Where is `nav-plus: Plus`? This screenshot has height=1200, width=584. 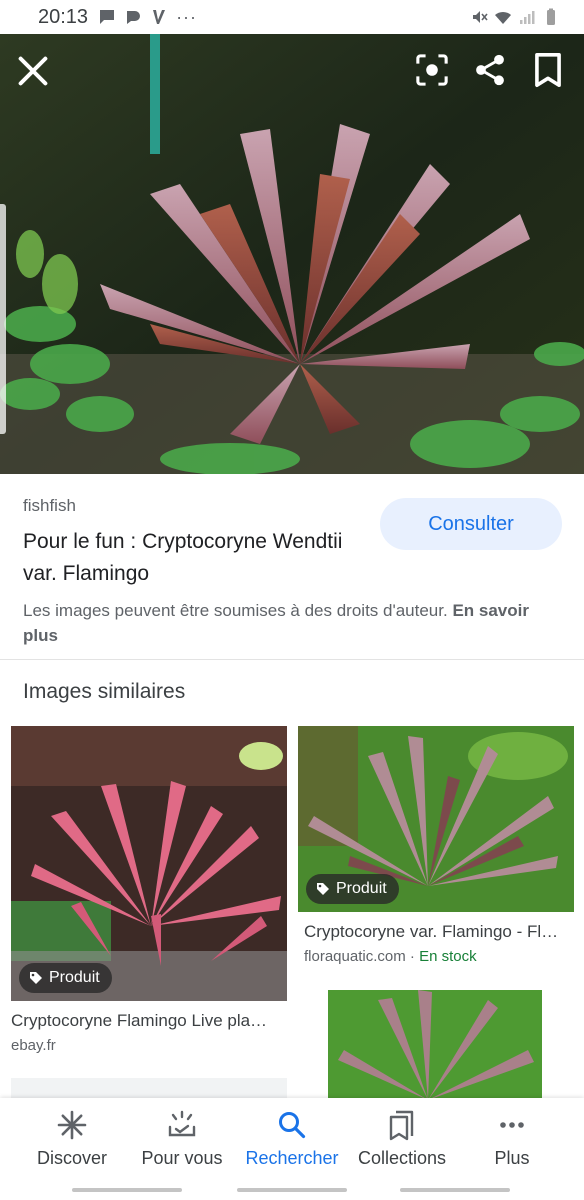 nav-plus: Plus is located at coordinates (512, 1143).